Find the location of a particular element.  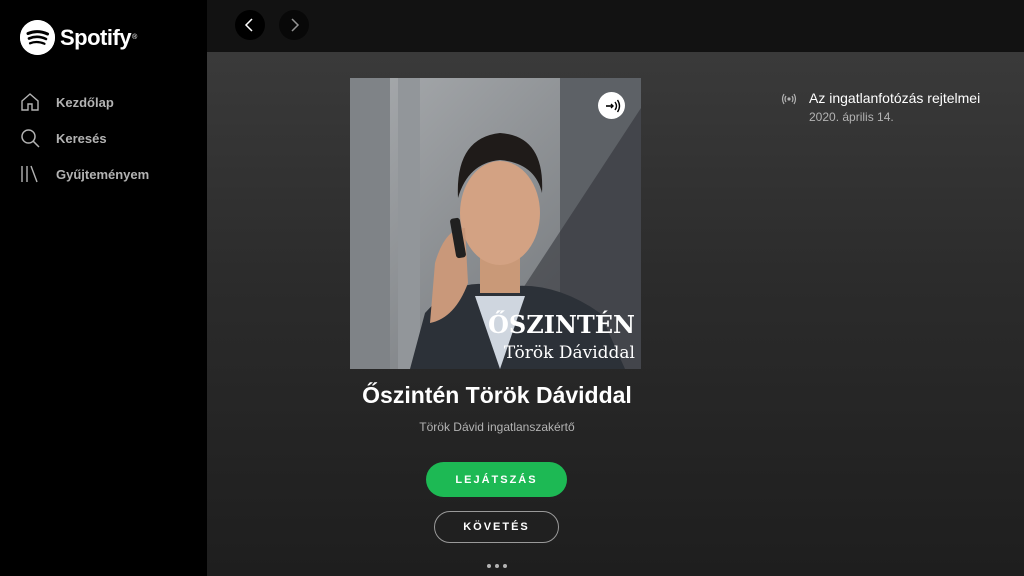

cover-title-text: ŐSZINTÉN is located at coordinates (561, 324).